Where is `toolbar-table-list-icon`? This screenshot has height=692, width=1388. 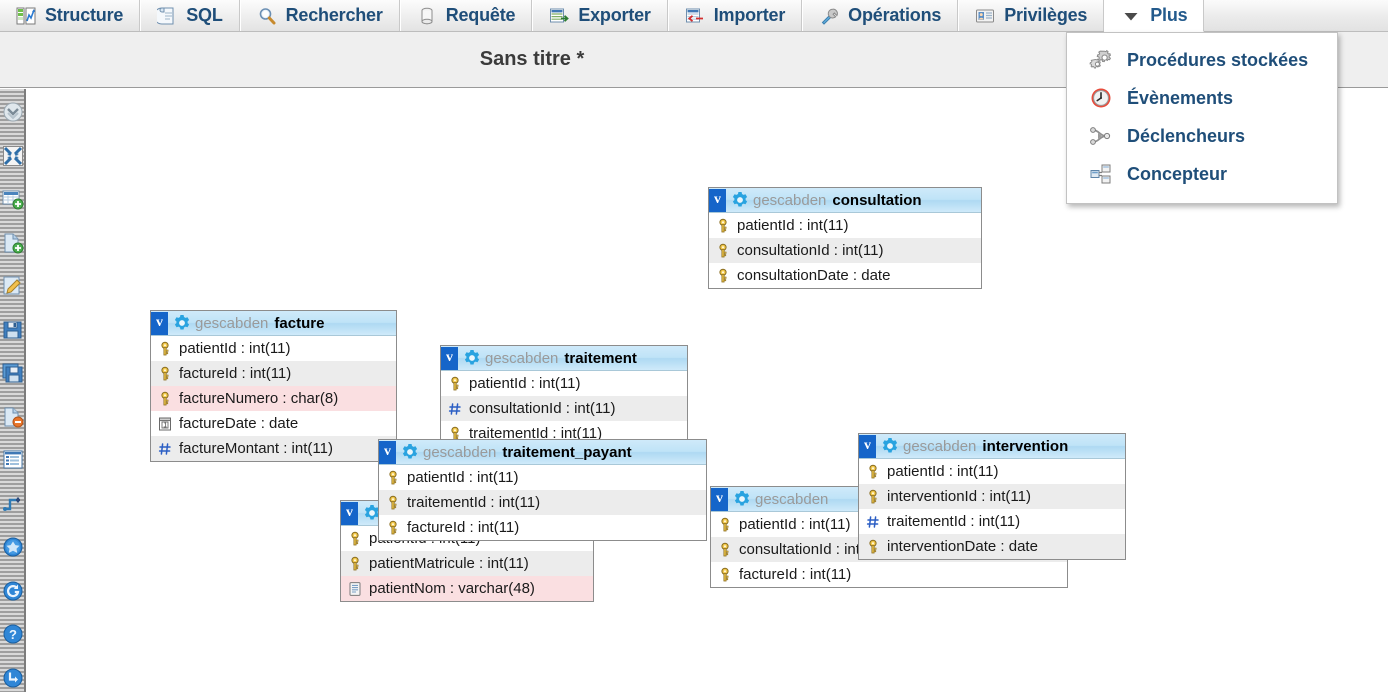 toolbar-table-list-icon is located at coordinates (13, 460).